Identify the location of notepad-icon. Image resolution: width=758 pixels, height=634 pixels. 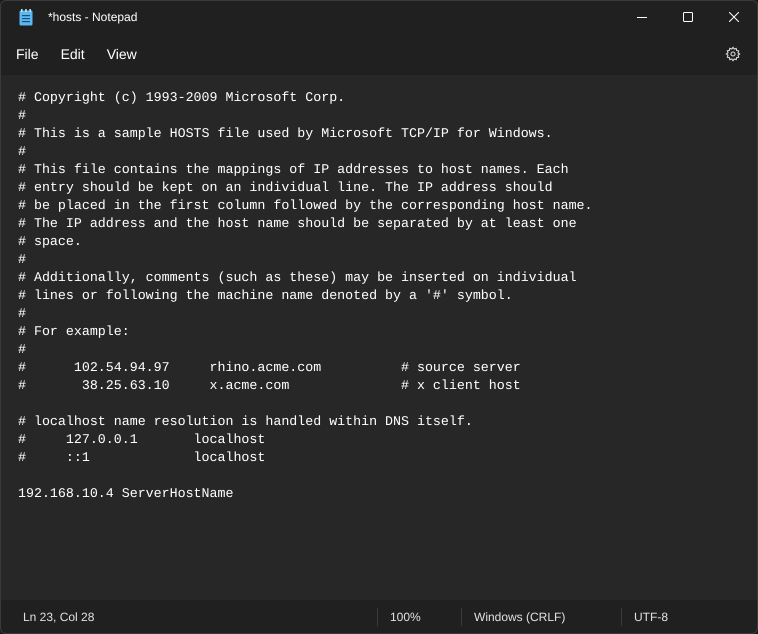
(26, 17).